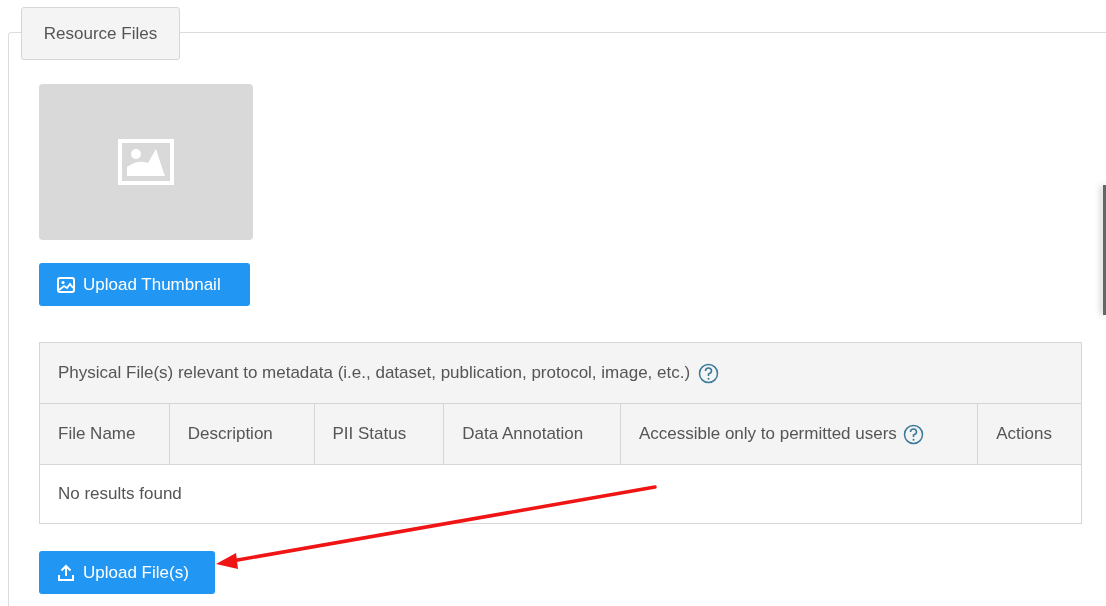 This screenshot has height=606, width=1106. I want to click on column-label: PII Status, so click(369, 434).